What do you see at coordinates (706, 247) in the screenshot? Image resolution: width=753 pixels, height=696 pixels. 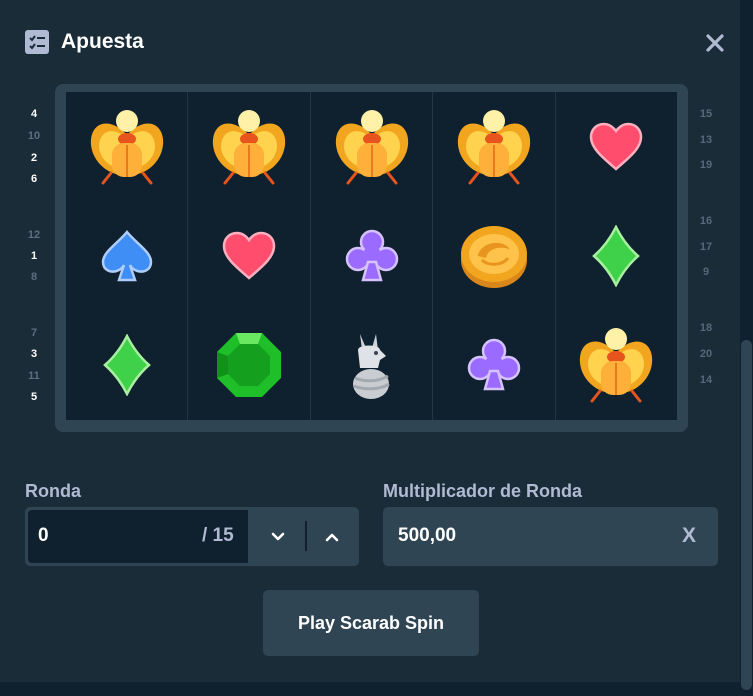 I see `payline-number: 17` at bounding box center [706, 247].